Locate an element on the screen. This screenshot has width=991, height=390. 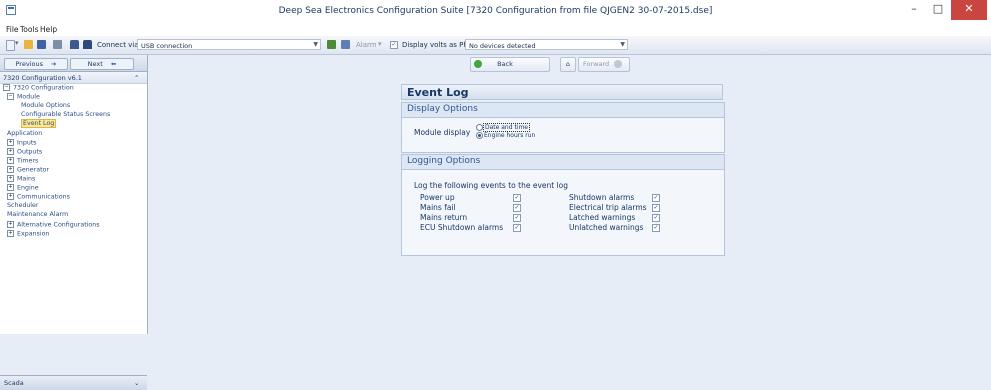
maximize-button: □ is located at coordinates (938, 10).